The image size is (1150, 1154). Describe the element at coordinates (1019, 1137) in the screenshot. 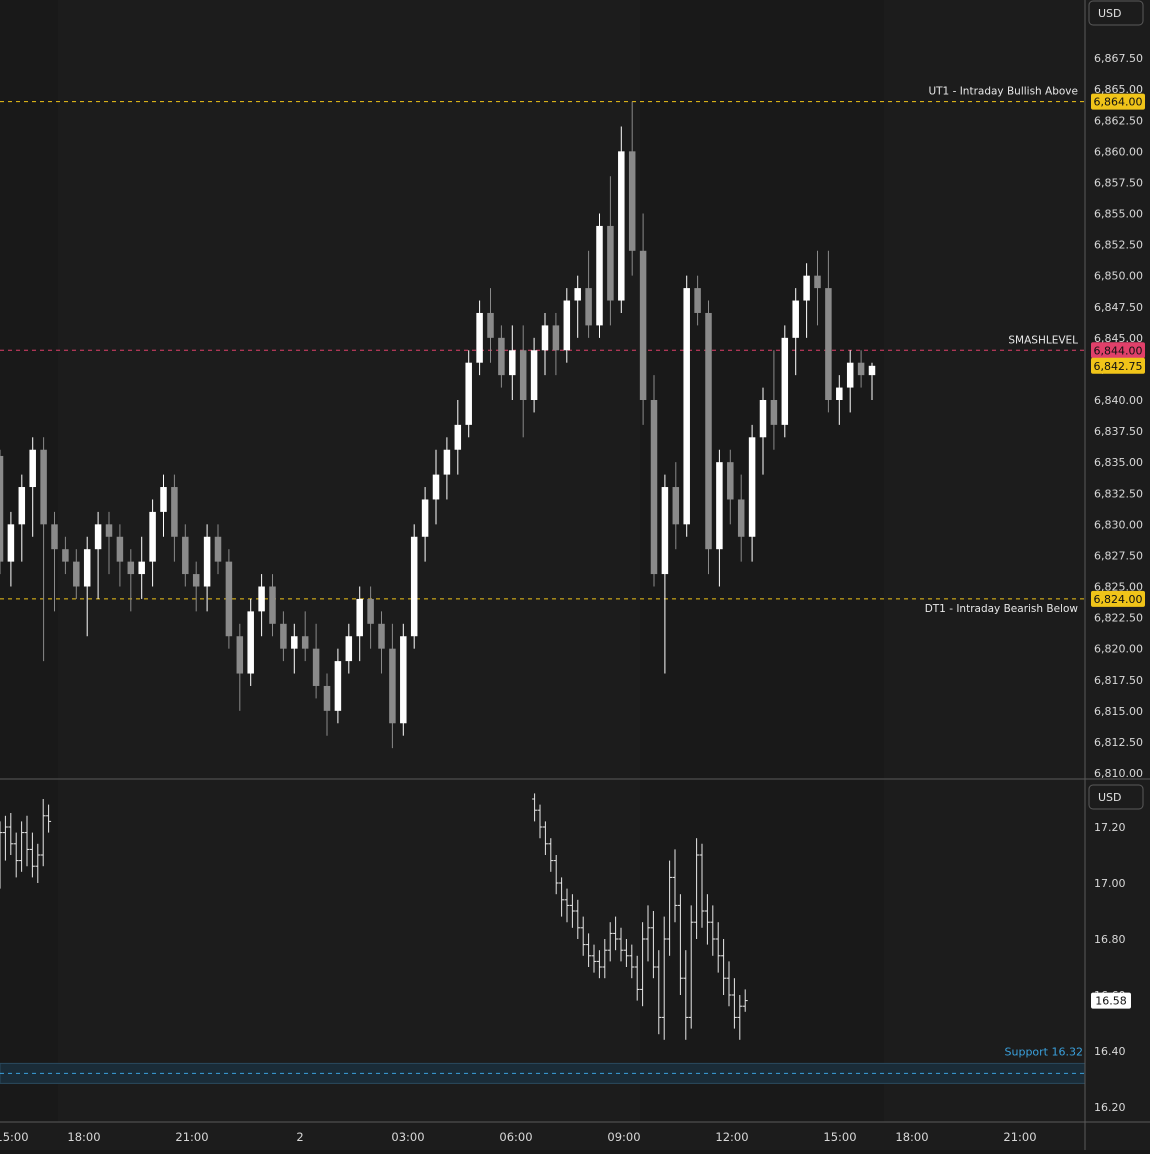

I see `time-tick-label: 21:00` at that location.